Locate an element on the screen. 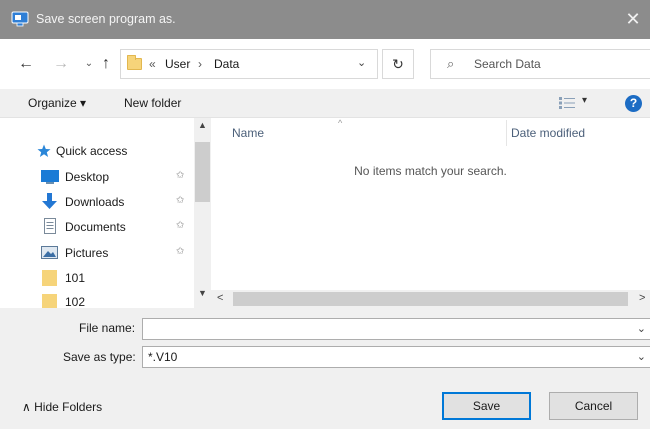 The height and width of the screenshot is (429, 650). back-arrow-icon: ← is located at coordinates (26, 64).